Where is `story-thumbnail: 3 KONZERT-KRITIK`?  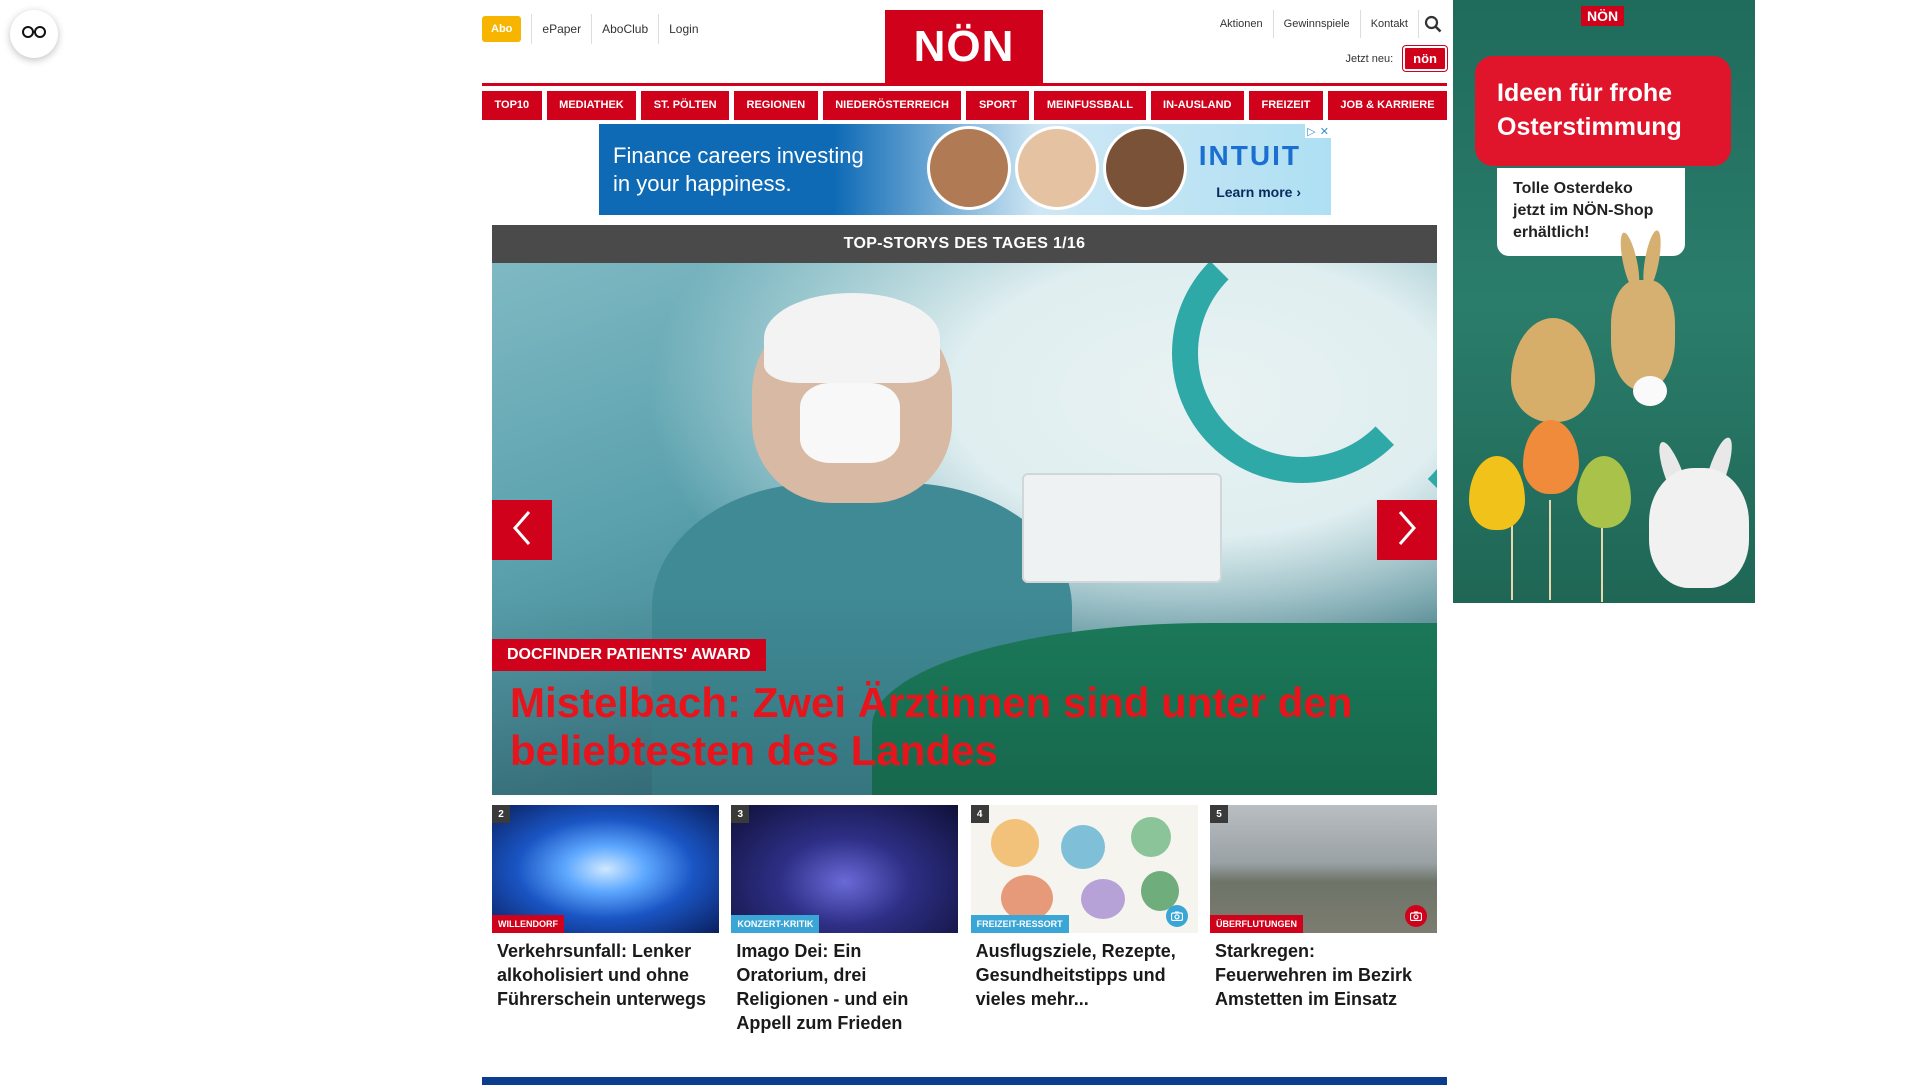 story-thumbnail: 3 KONZERT-KRITIK is located at coordinates (845, 869).